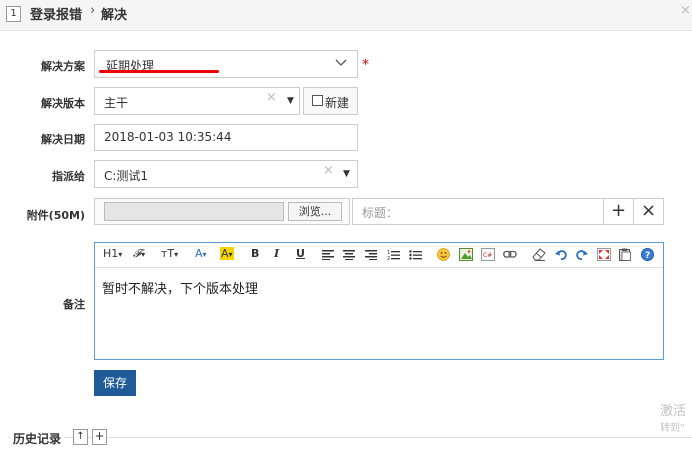 This screenshot has width=692, height=454. I want to click on svg-text: 2, so click(388, 258).